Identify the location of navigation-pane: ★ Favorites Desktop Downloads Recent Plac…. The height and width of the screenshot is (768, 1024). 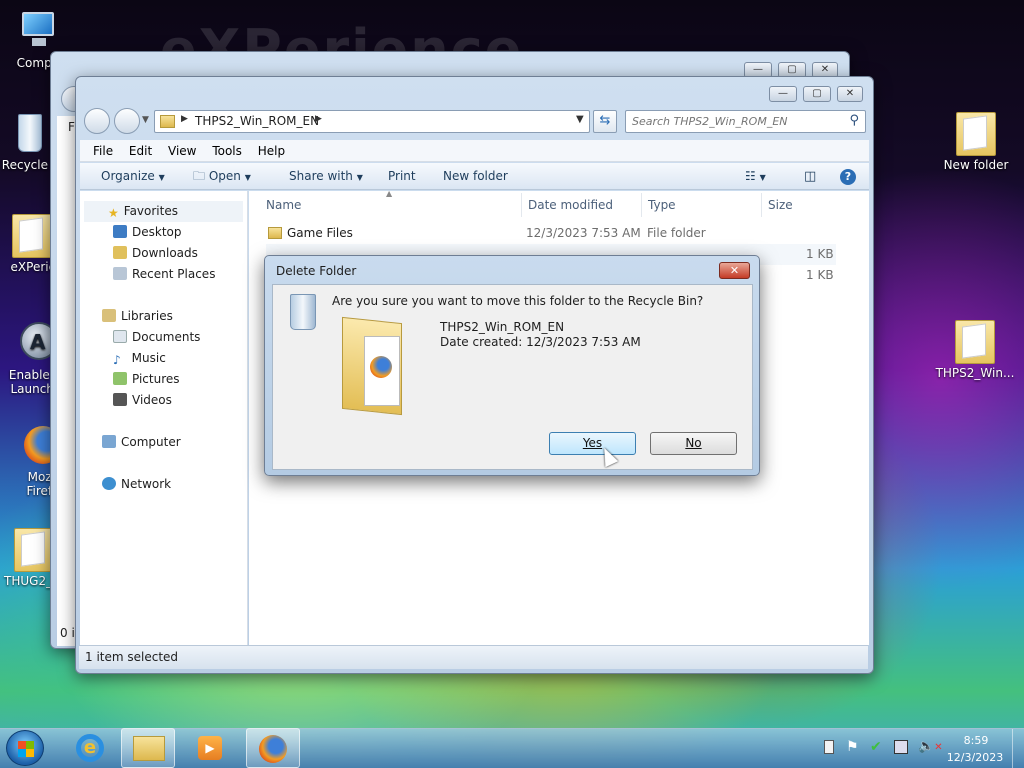
(164, 418).